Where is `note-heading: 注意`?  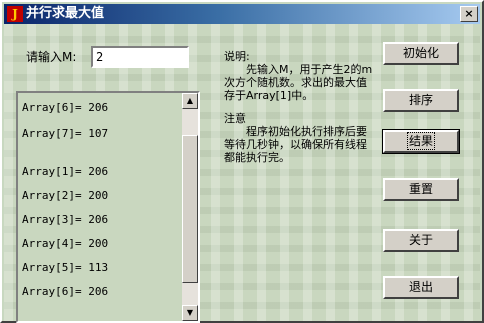 note-heading: 注意 is located at coordinates (235, 118).